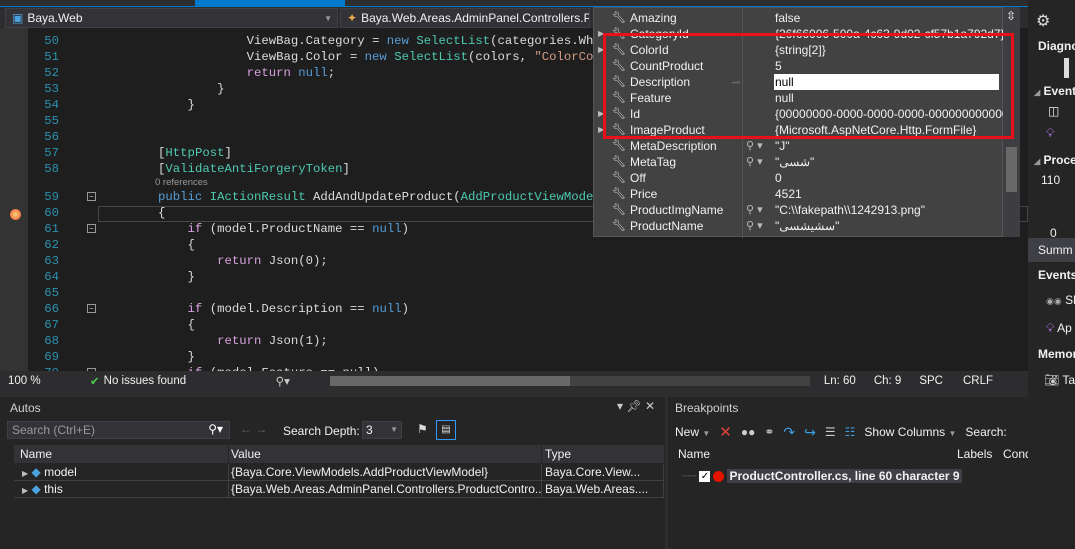 The width and height of the screenshot is (1075, 549). I want to click on panel-controls: ▾ 📌︎ ✕, so click(636, 406).